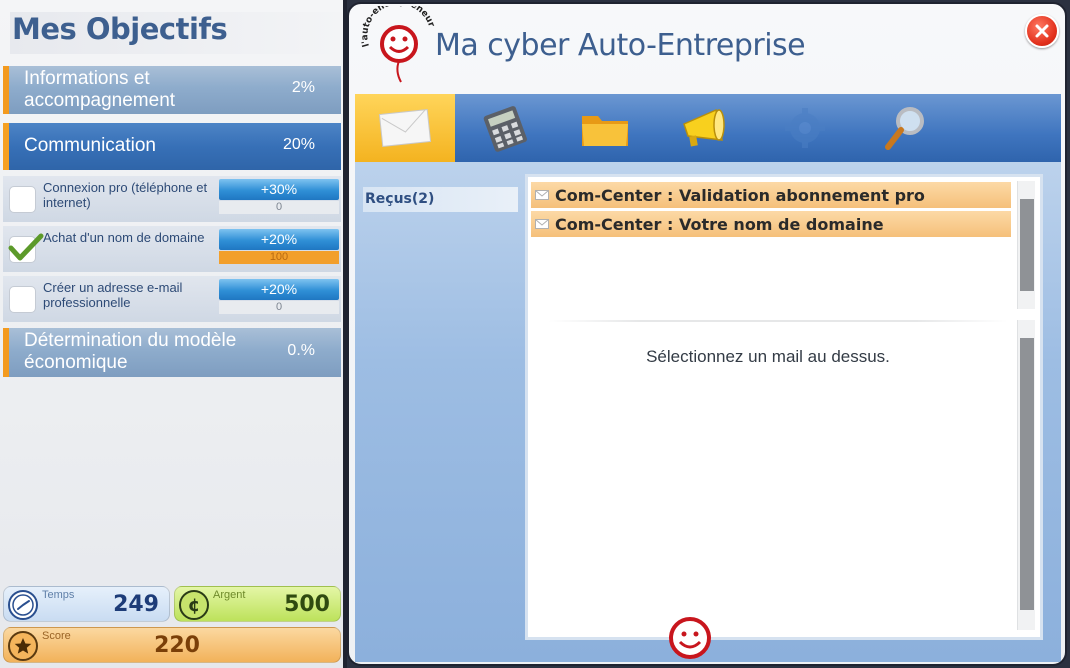 This screenshot has width=1070, height=668. I want to click on stat-score: Score 220, so click(172, 645).